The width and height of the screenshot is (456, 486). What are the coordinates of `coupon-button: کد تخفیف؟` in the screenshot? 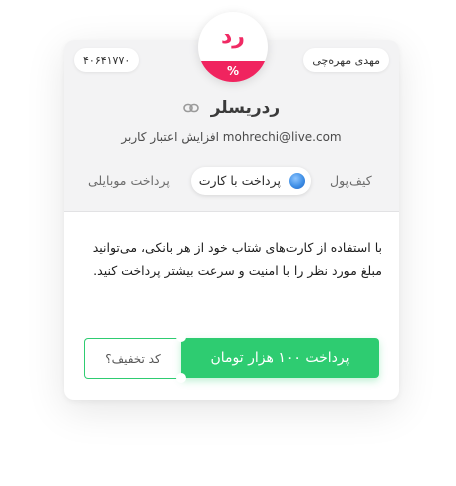 It's located at (133, 358).